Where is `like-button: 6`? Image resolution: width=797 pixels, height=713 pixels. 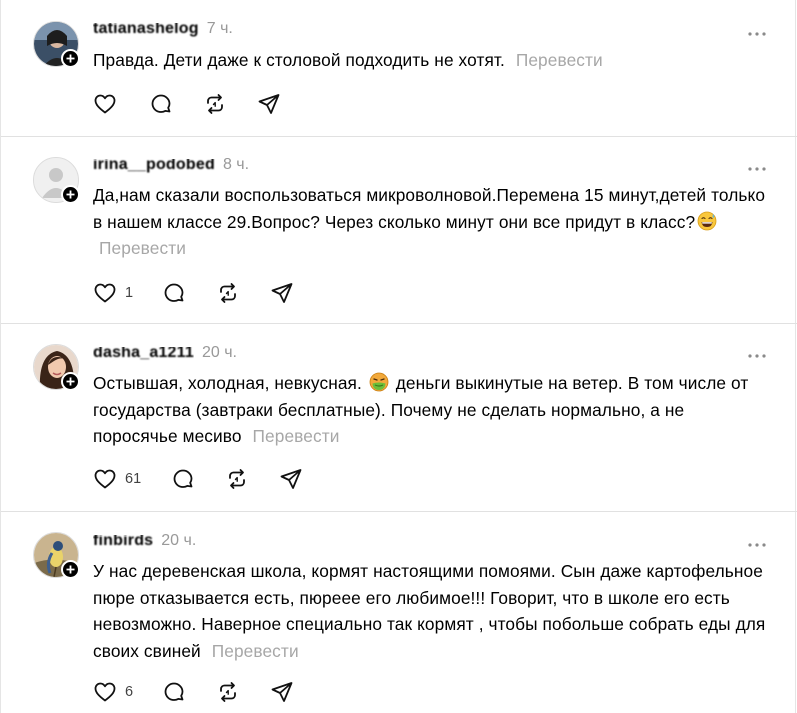 like-button: 6 is located at coordinates (113, 692).